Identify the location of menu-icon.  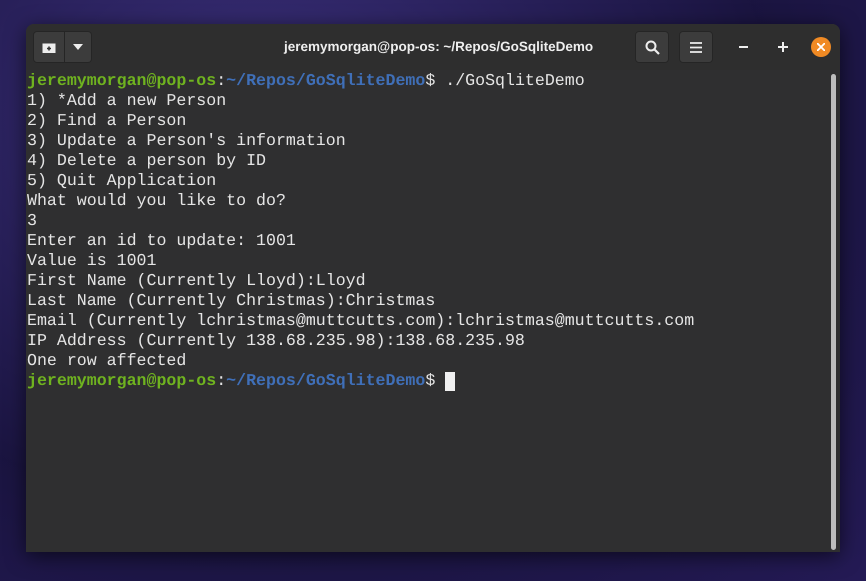
(696, 47).